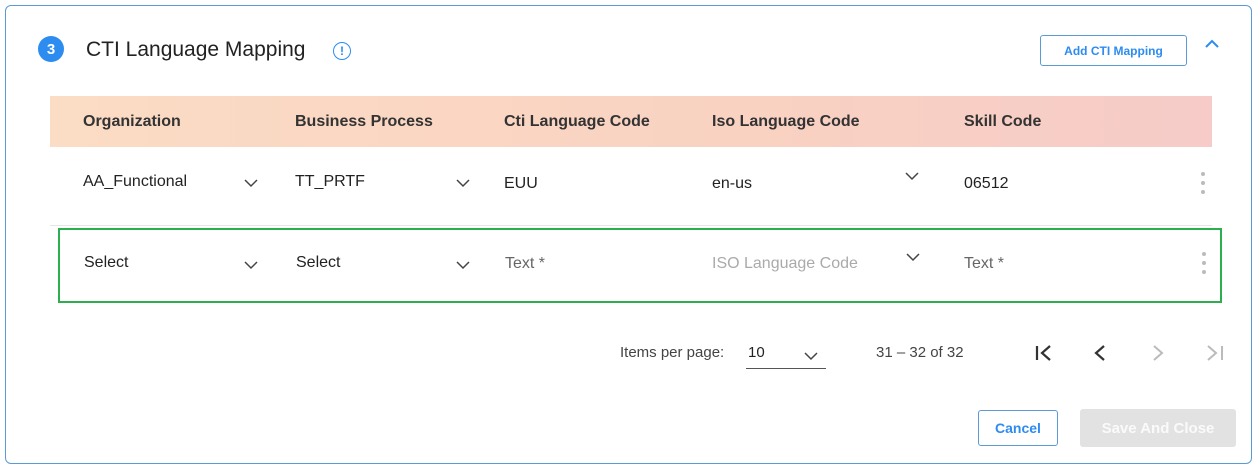 This screenshot has width=1260, height=473. What do you see at coordinates (786, 121) in the screenshot?
I see `header-iso-language-code: Iso Language Code` at bounding box center [786, 121].